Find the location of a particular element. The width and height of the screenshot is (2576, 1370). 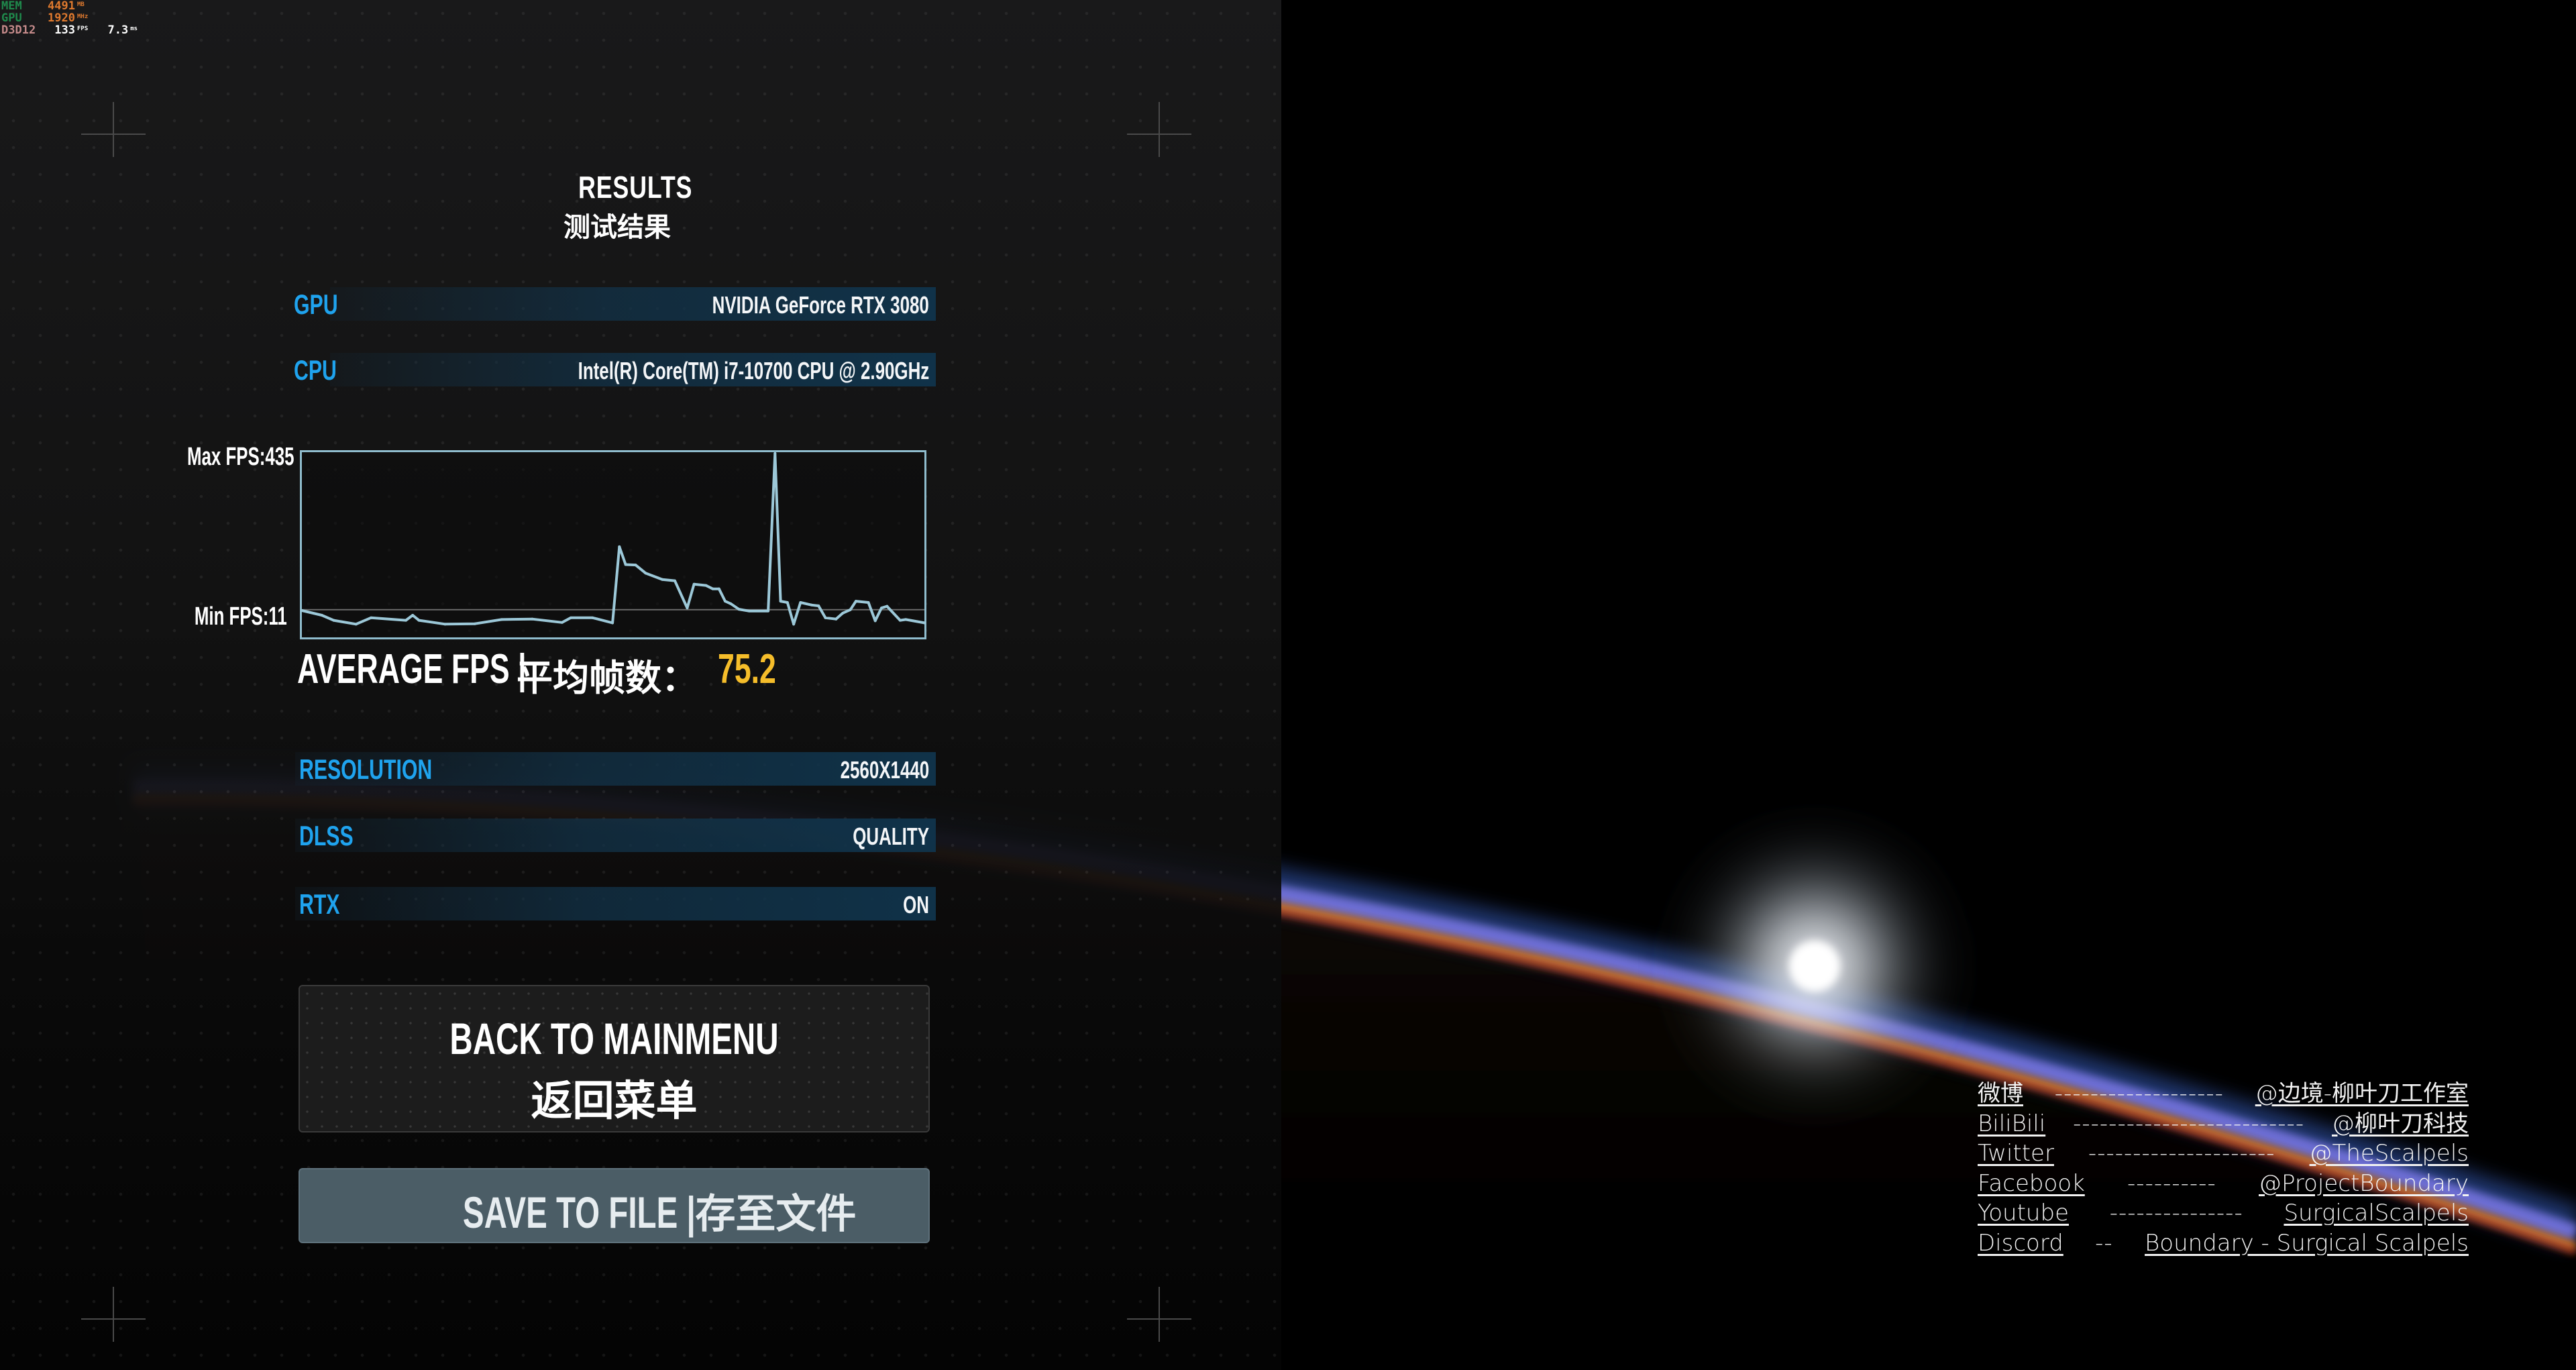

back-to-mainmenu-button: BACK TO MAINMENU 返回菜单 is located at coordinates (614, 1058).